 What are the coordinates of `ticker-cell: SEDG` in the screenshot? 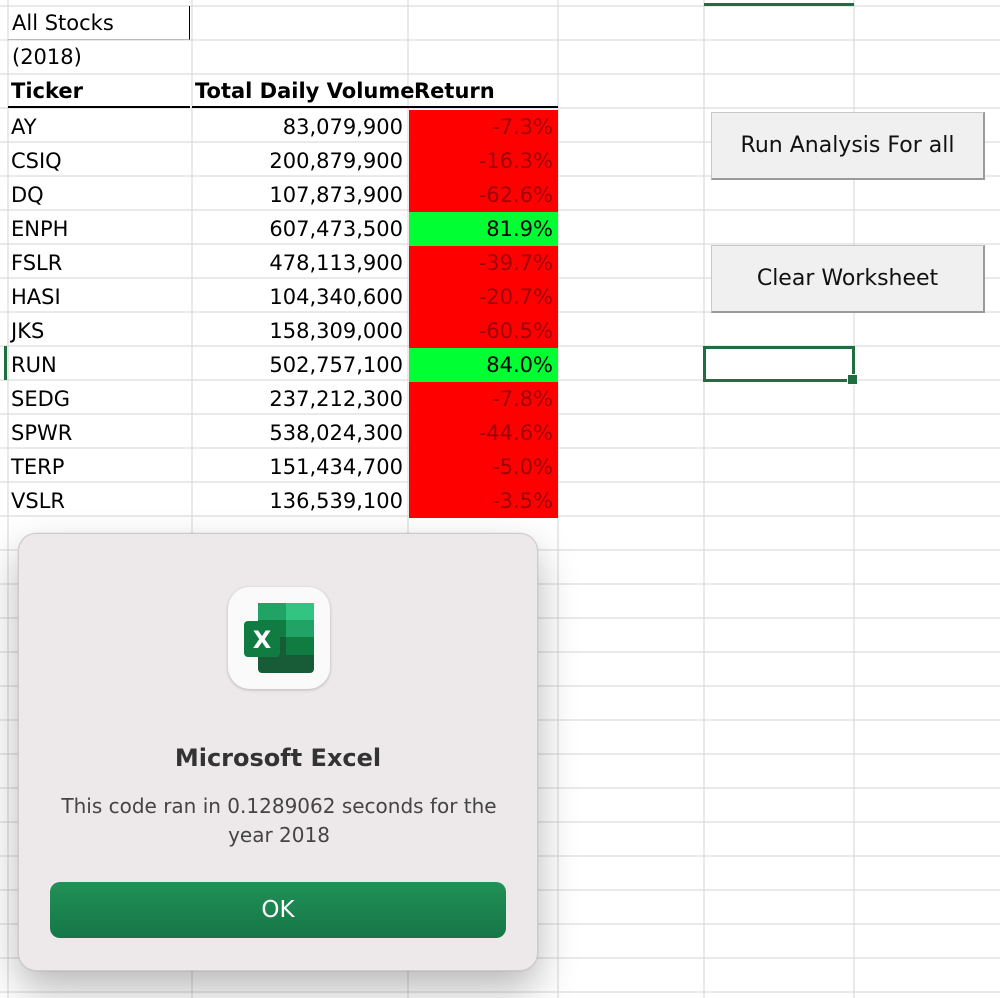 It's located at (99, 399).